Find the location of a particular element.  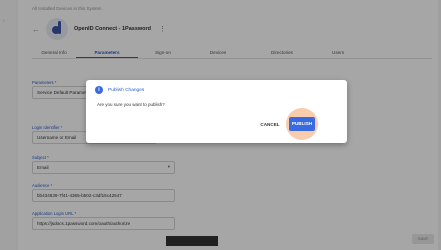

dialog-message: Are you sure you want to publish? is located at coordinates (131, 104).